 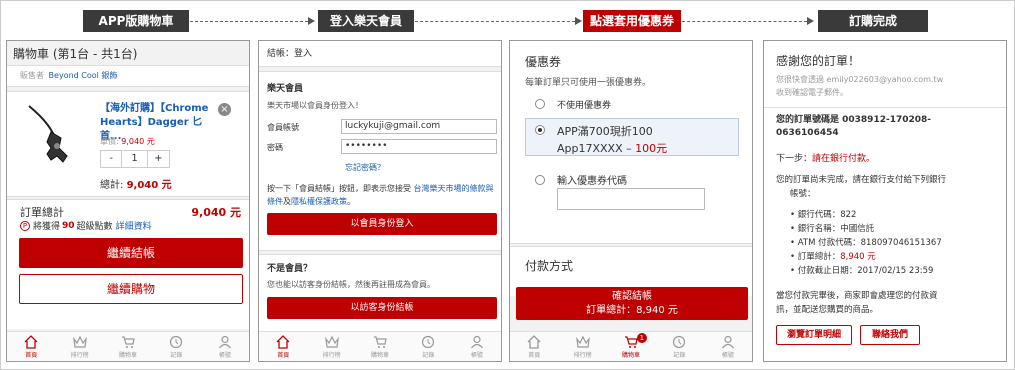 I want to click on step-2-label: 登入樂天會員, so click(x=366, y=21).